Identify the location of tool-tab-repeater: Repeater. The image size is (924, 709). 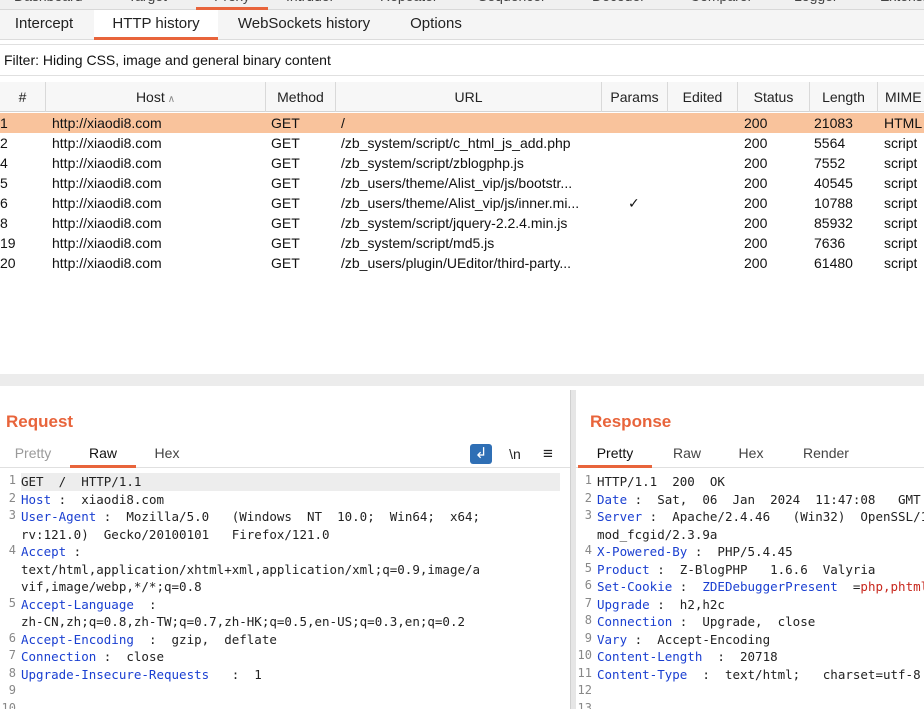
(409, 5).